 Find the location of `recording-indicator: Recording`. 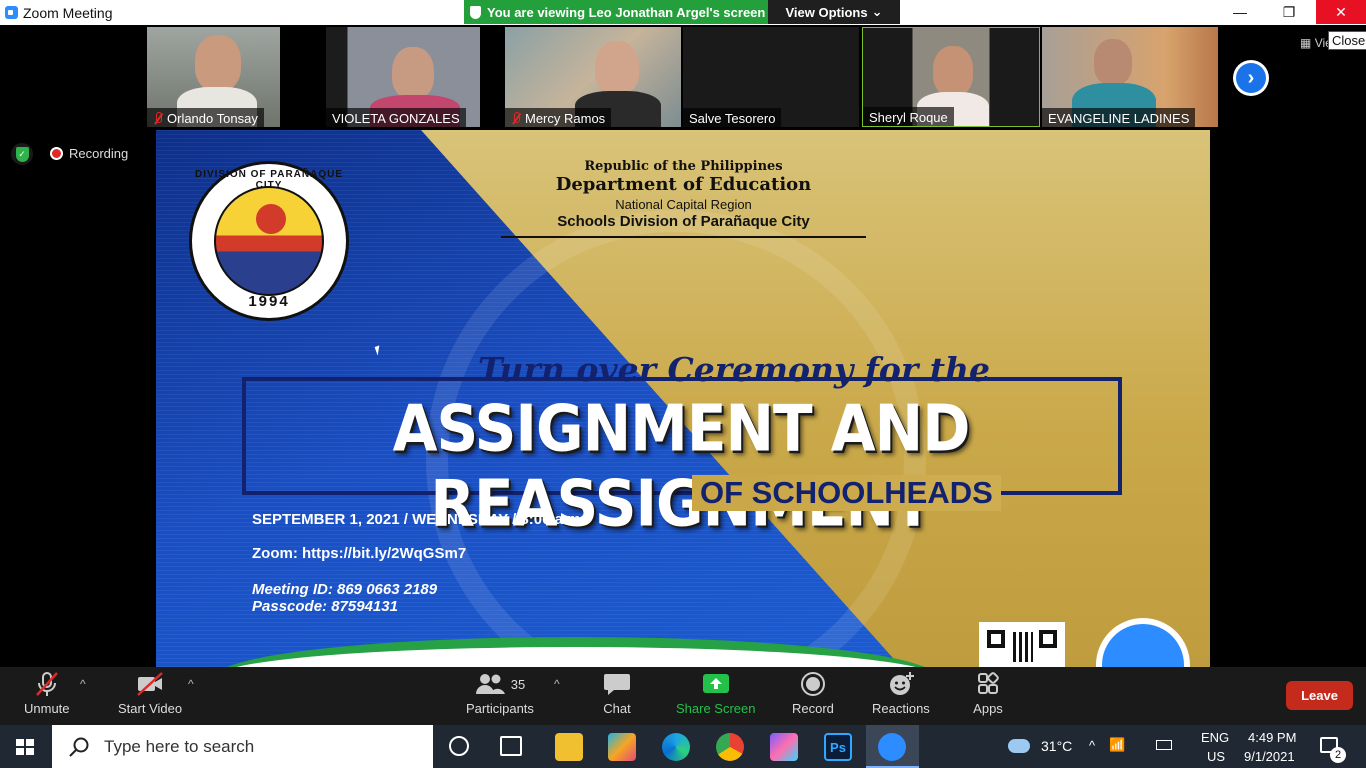

recording-indicator: Recording is located at coordinates (86, 153).